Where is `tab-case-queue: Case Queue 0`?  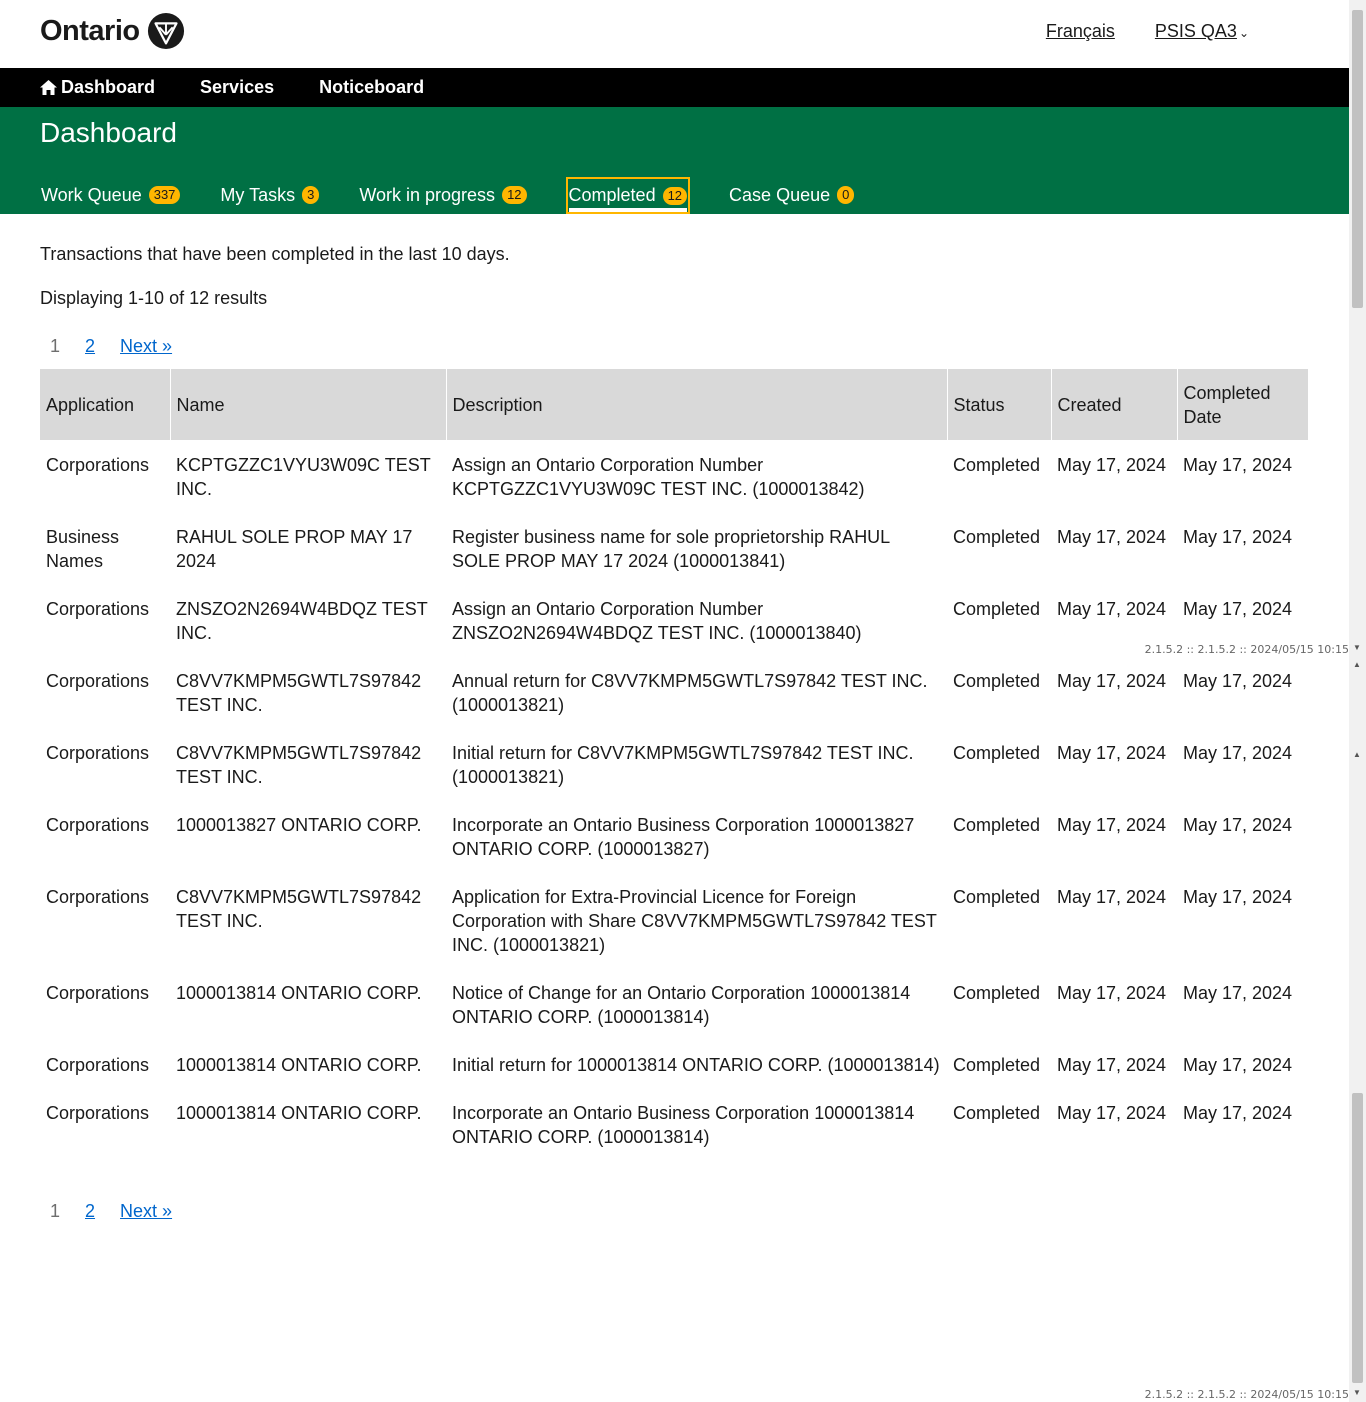 tab-case-queue: Case Queue 0 is located at coordinates (791, 195).